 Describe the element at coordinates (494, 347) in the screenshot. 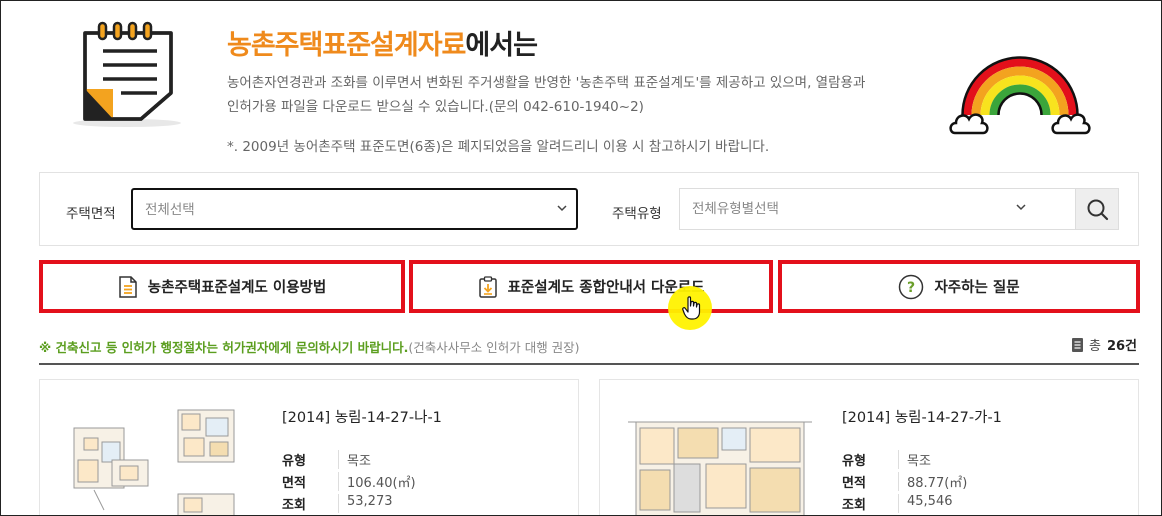

I see `permit-notice-note: (건축사사무소 인허가 대행 권장)` at that location.